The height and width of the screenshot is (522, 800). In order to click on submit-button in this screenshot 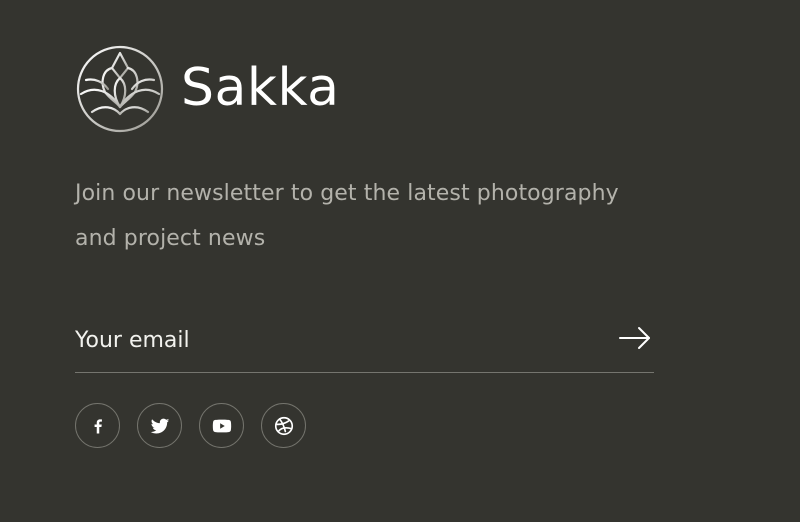, I will do `click(636, 338)`.